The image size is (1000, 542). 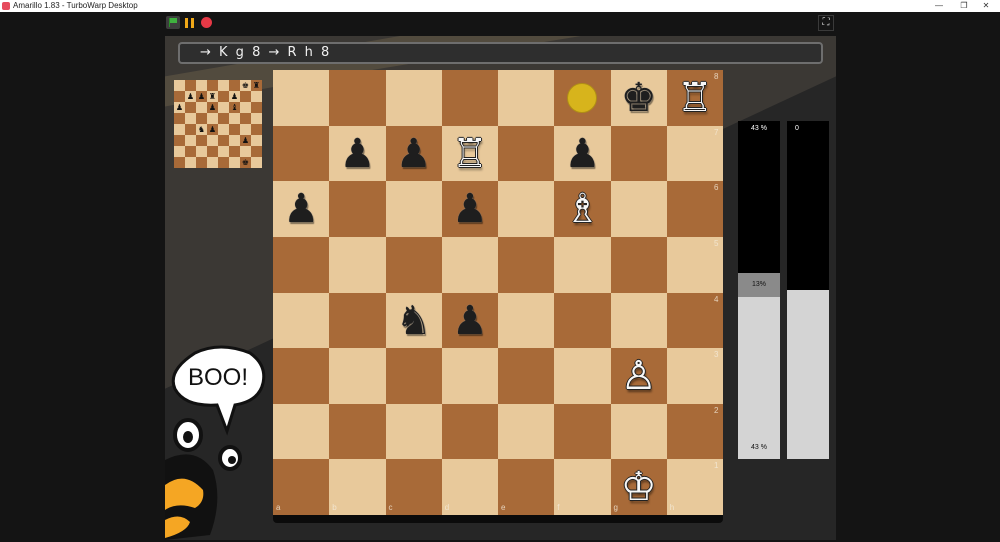 I want to click on board-square-f5, so click(x=582, y=264).